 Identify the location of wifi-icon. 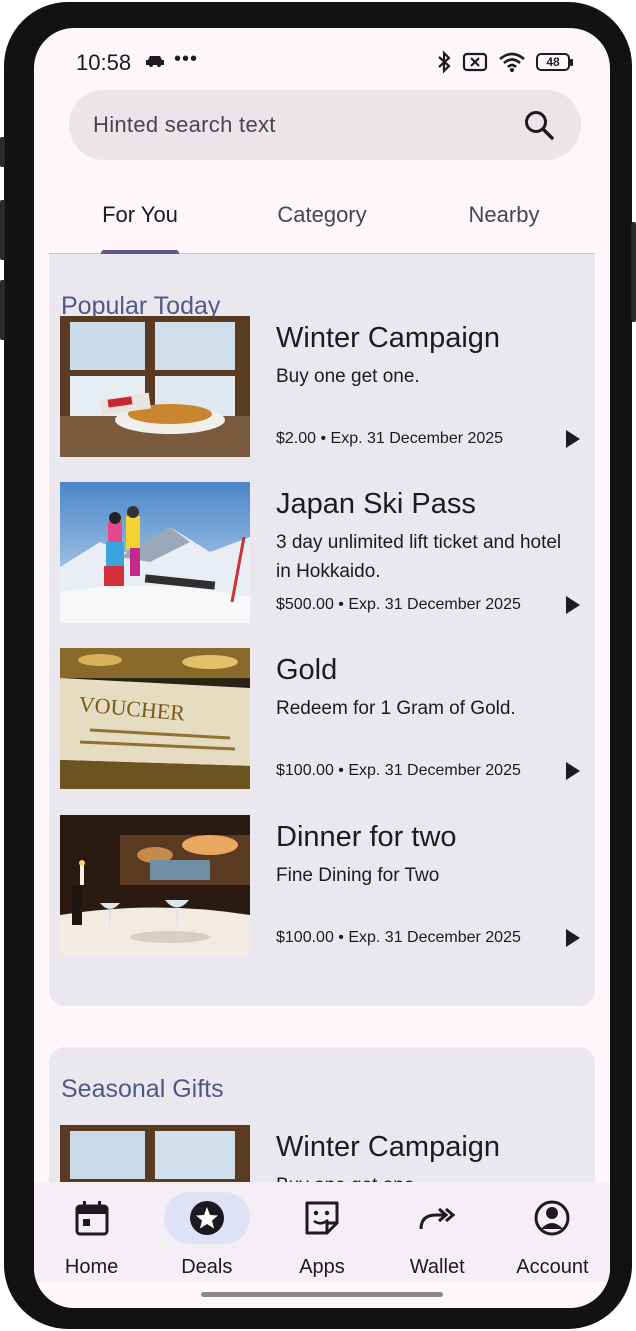
(512, 62).